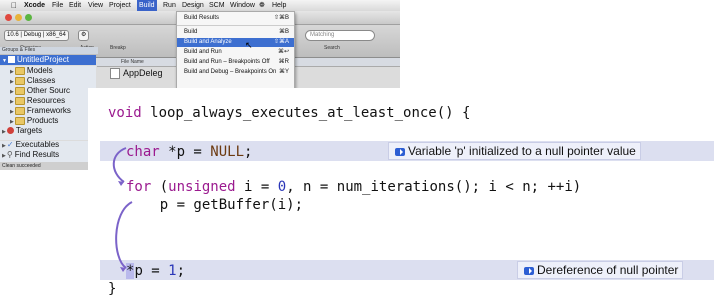 This screenshot has height=307, width=717. I want to click on menu-design: Design, so click(193, 5).